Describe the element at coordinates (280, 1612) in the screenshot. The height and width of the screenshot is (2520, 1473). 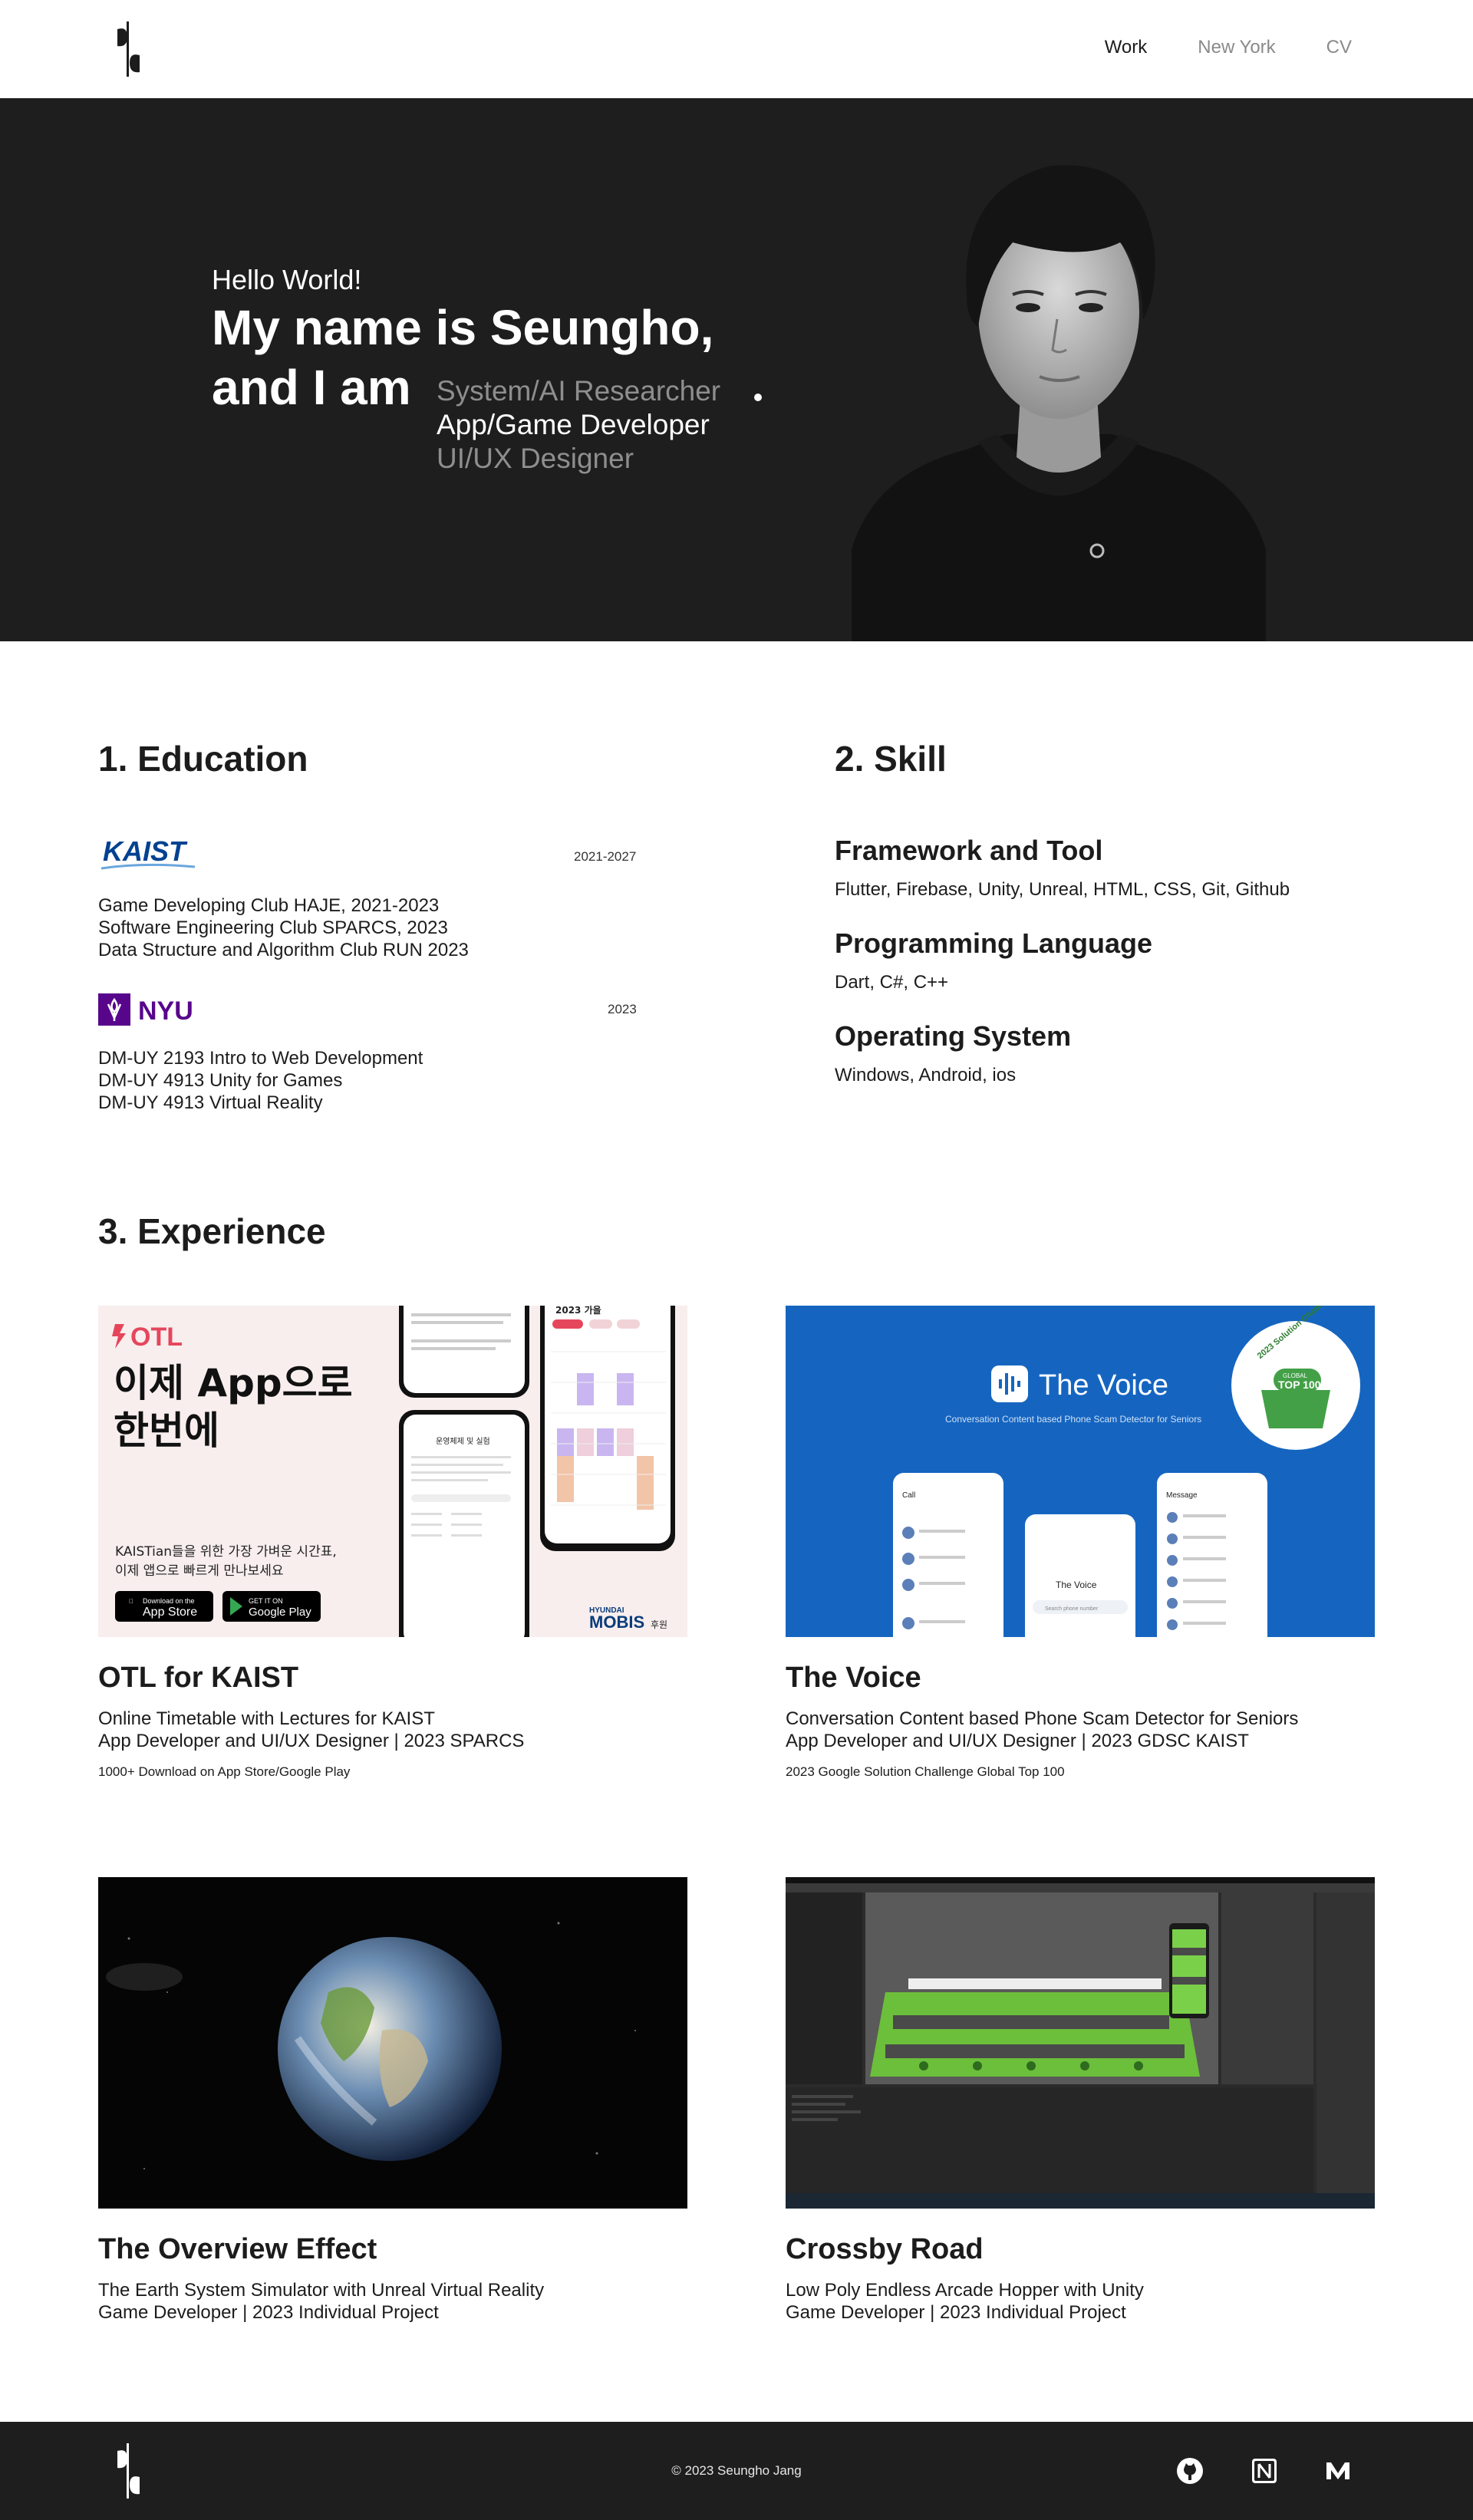
I see `svg-text: Google Play` at that location.